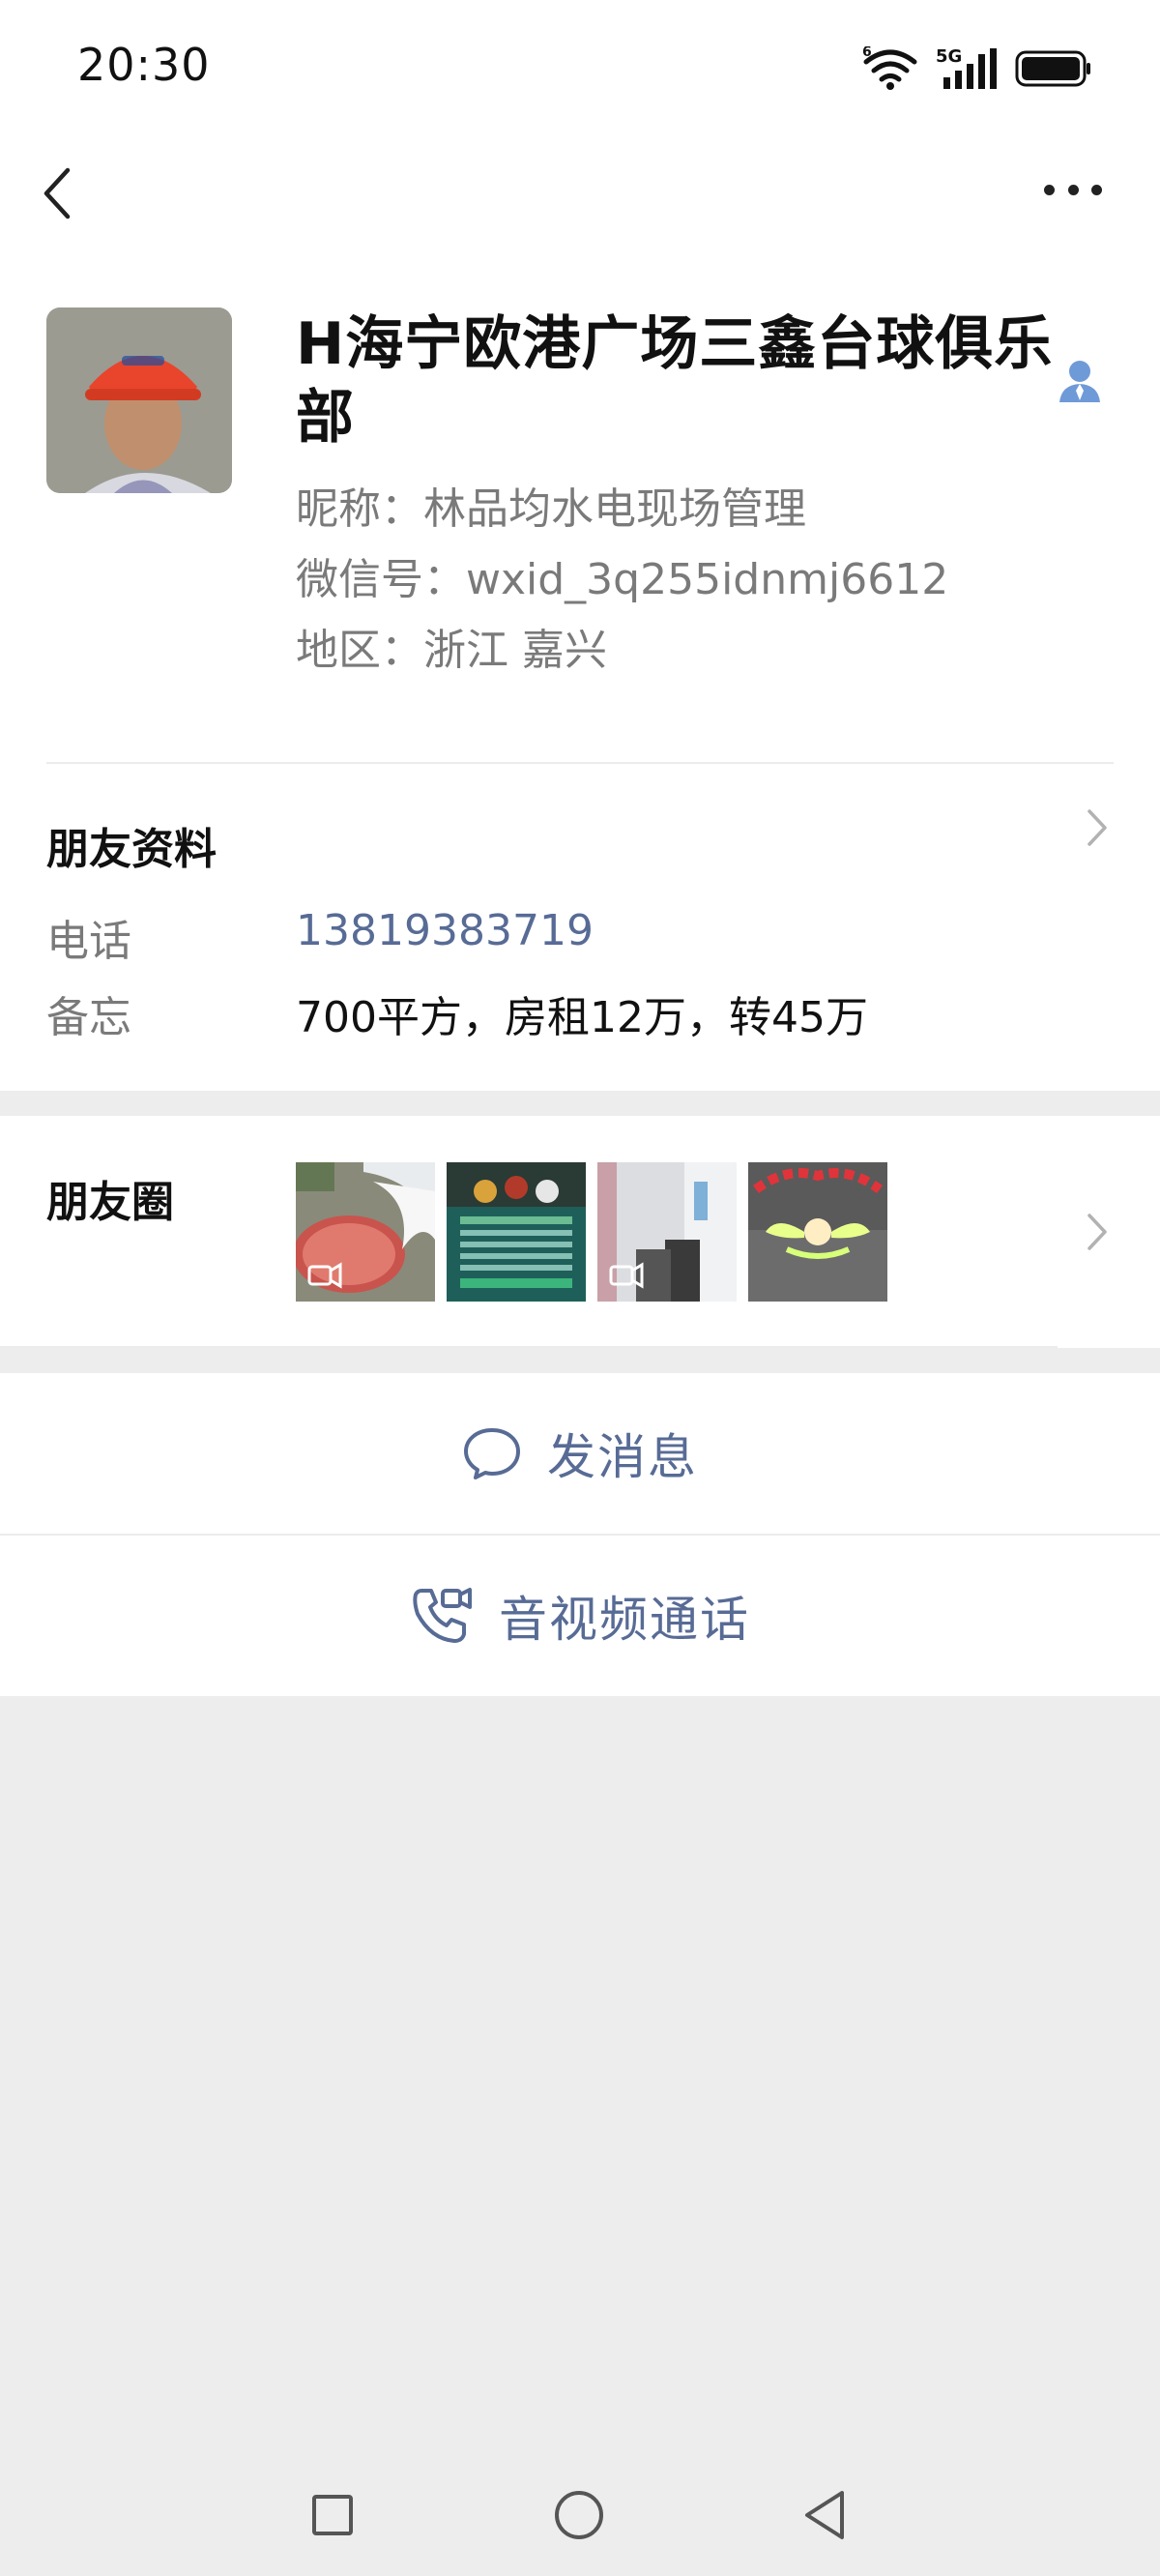 The image size is (1160, 2576). Describe the element at coordinates (1080, 381) in the screenshot. I see `contact-person-icon` at that location.